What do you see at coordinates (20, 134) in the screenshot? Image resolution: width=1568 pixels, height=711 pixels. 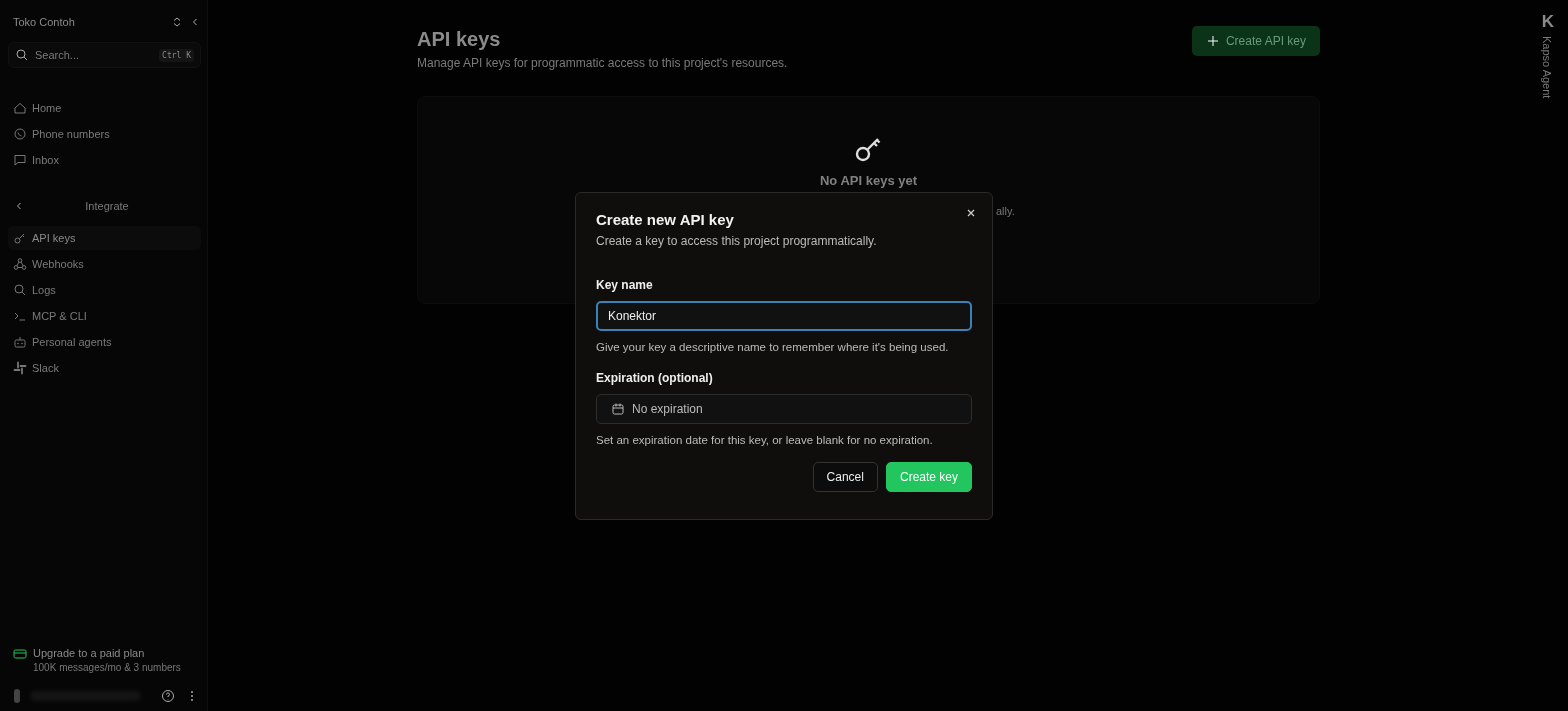 I see `phone-icon` at bounding box center [20, 134].